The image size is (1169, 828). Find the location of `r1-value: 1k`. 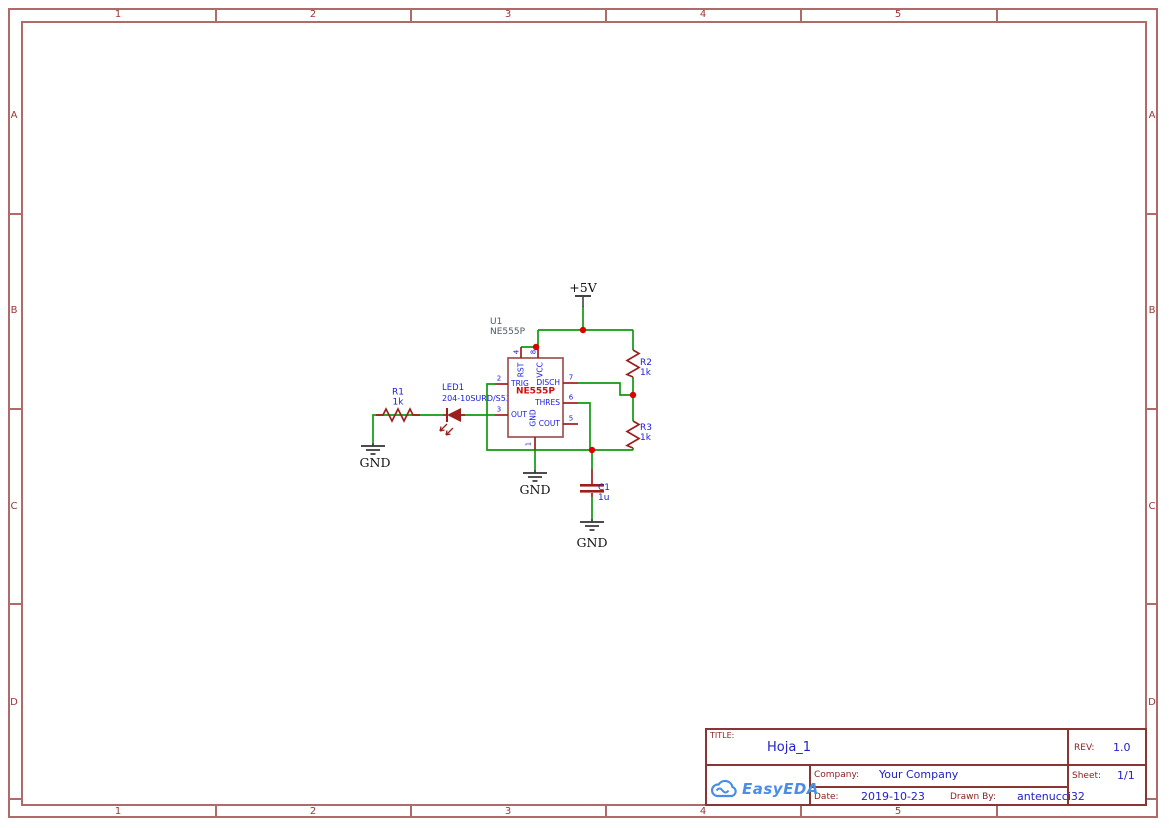

r1-value: 1k is located at coordinates (398, 403).